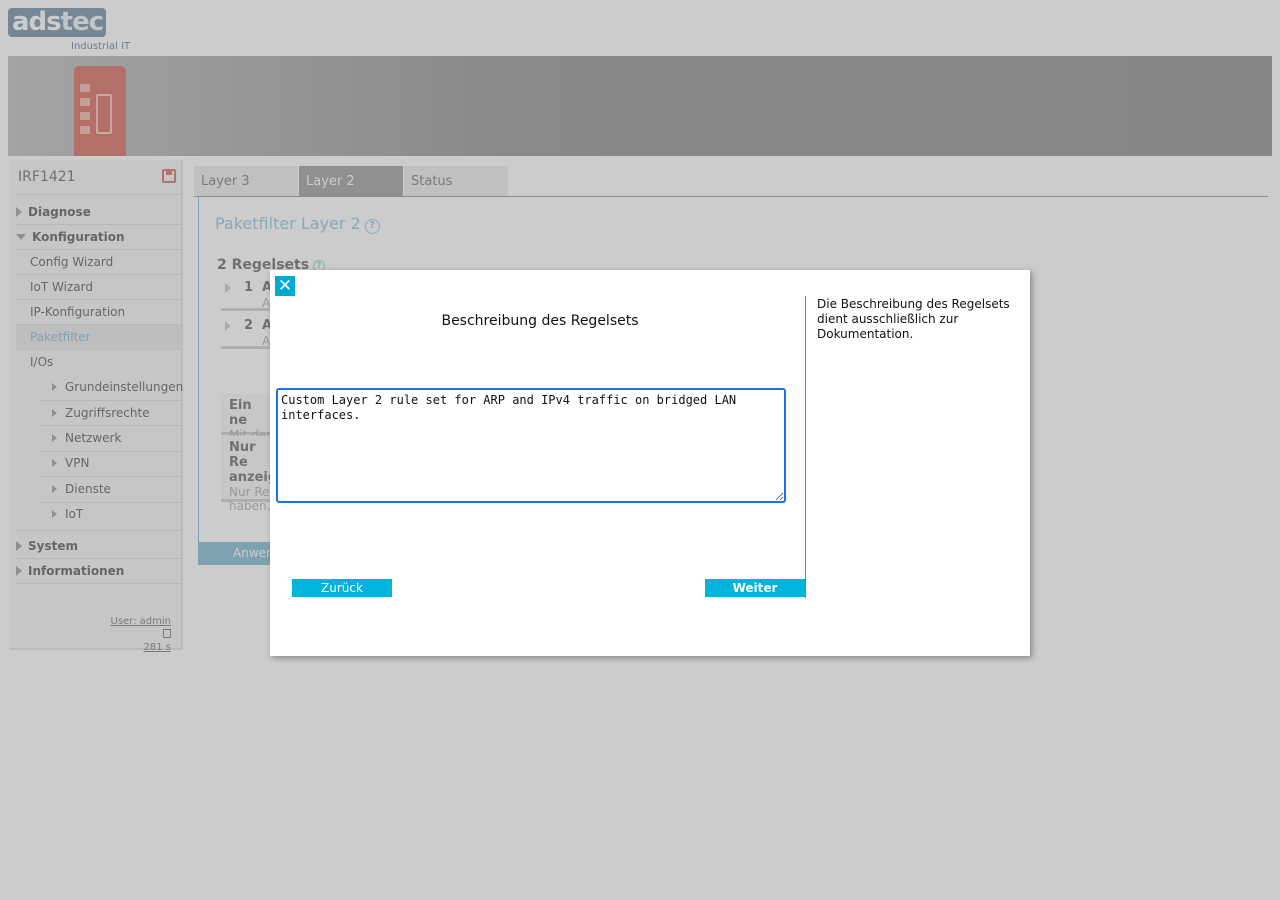  Describe the element at coordinates (285, 286) in the screenshot. I see `close-icon: ✕` at that location.